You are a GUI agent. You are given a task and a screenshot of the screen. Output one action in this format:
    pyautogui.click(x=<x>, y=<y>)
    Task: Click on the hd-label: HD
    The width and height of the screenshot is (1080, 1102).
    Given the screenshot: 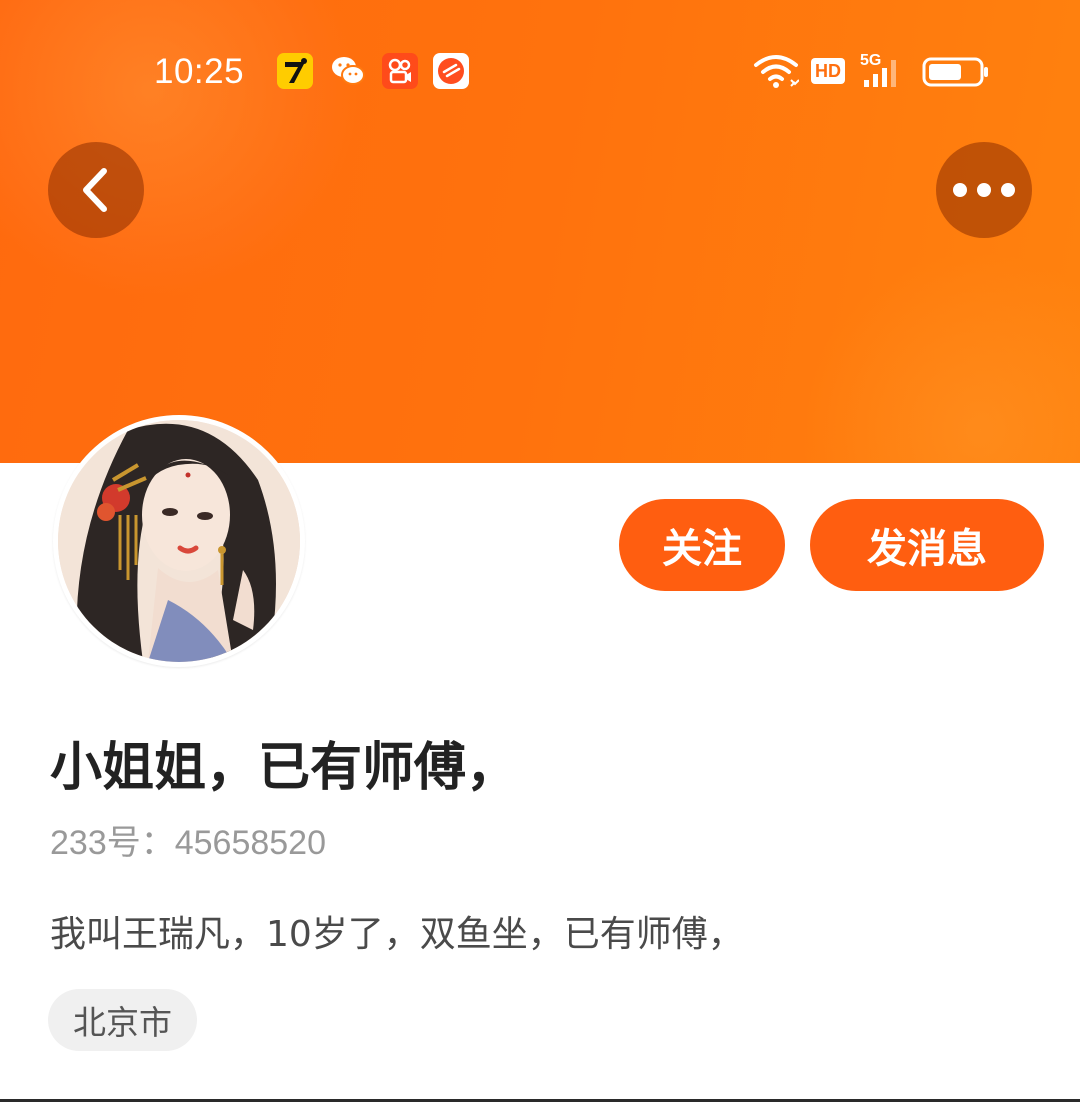 What is the action you would take?
    pyautogui.click(x=828, y=70)
    